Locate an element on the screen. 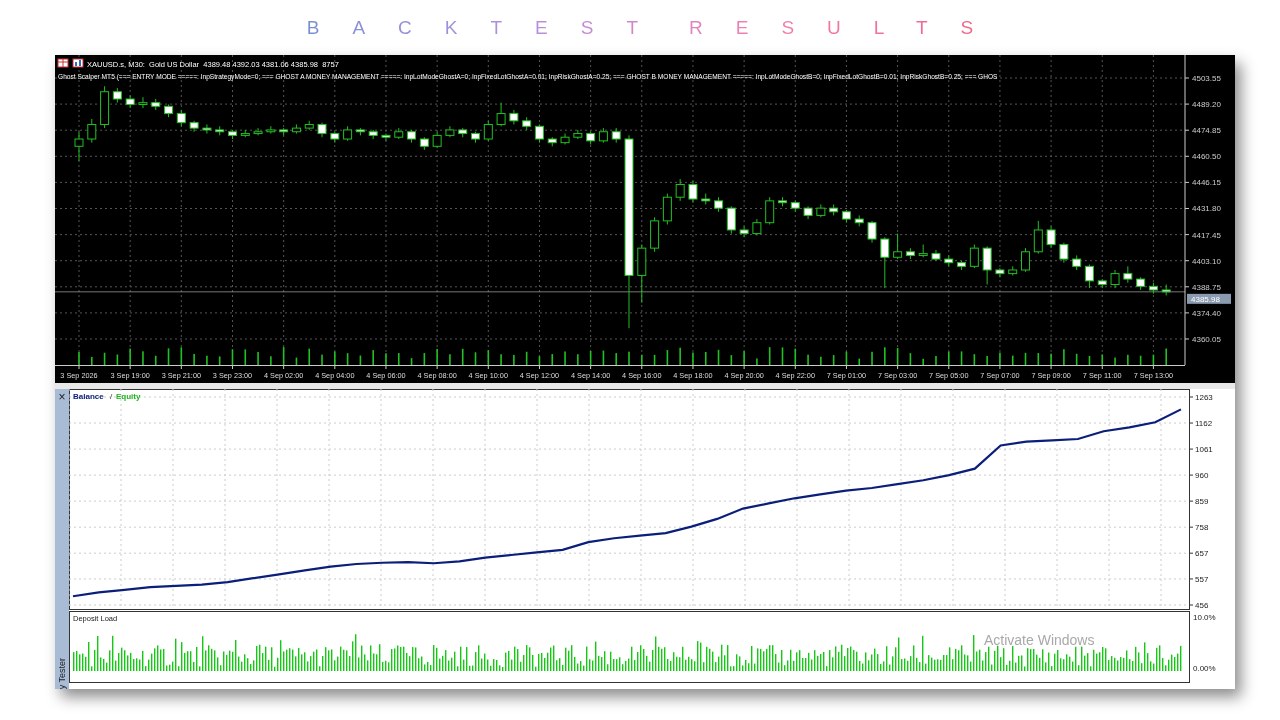 This screenshot has width=1280, height=720. axis-label: 758 is located at coordinates (1202, 528).